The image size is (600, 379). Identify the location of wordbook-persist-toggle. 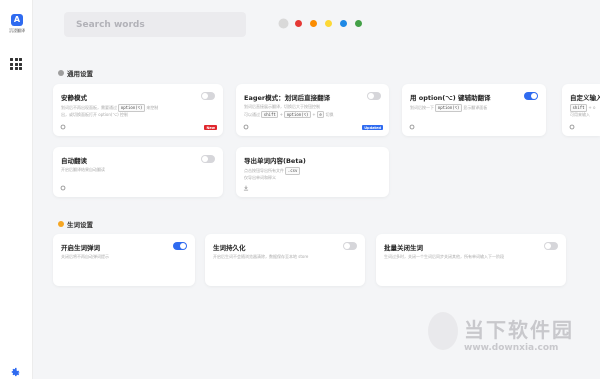
(350, 246).